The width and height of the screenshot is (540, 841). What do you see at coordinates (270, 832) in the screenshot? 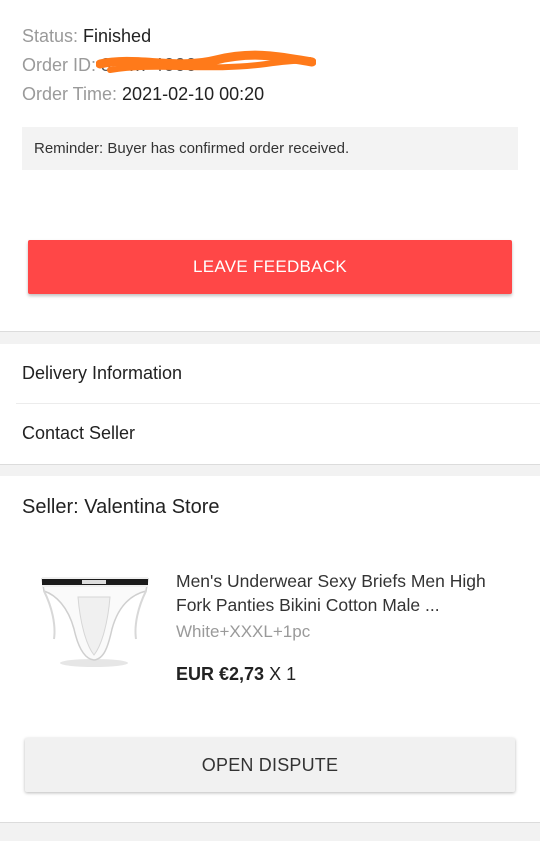
I see `page-bottom` at bounding box center [270, 832].